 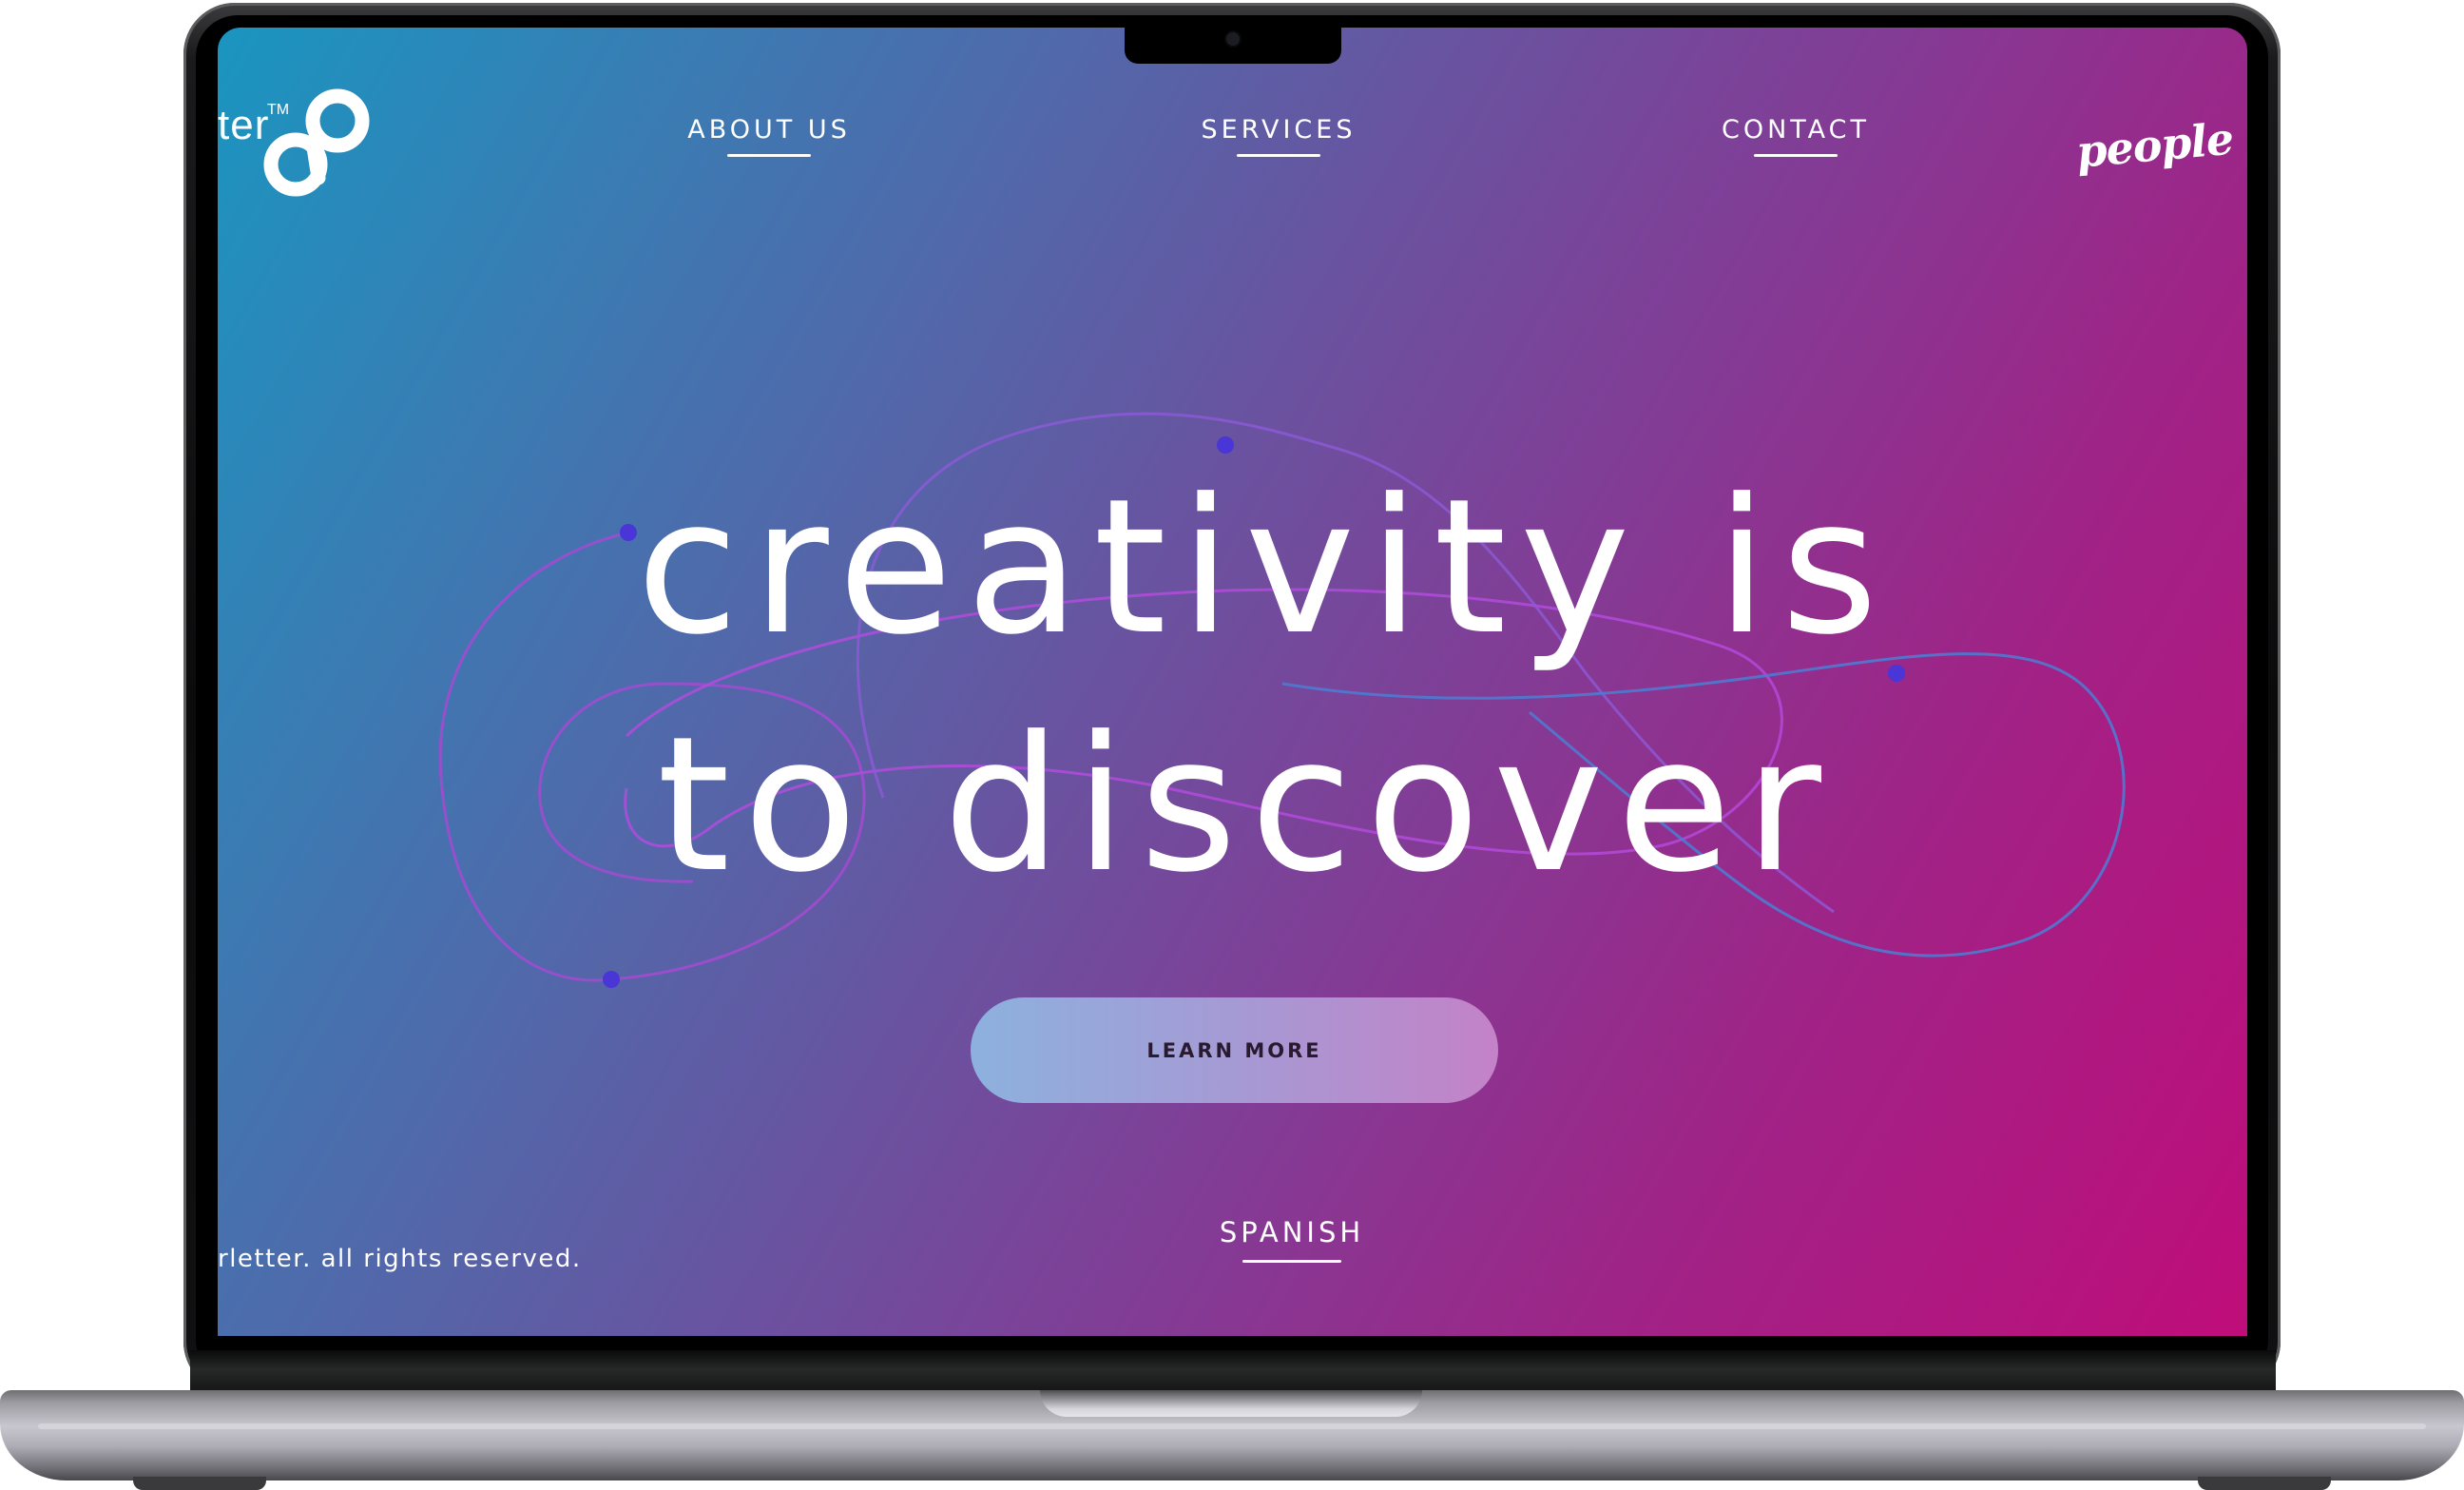 I want to click on webcam, so click(x=1233, y=39).